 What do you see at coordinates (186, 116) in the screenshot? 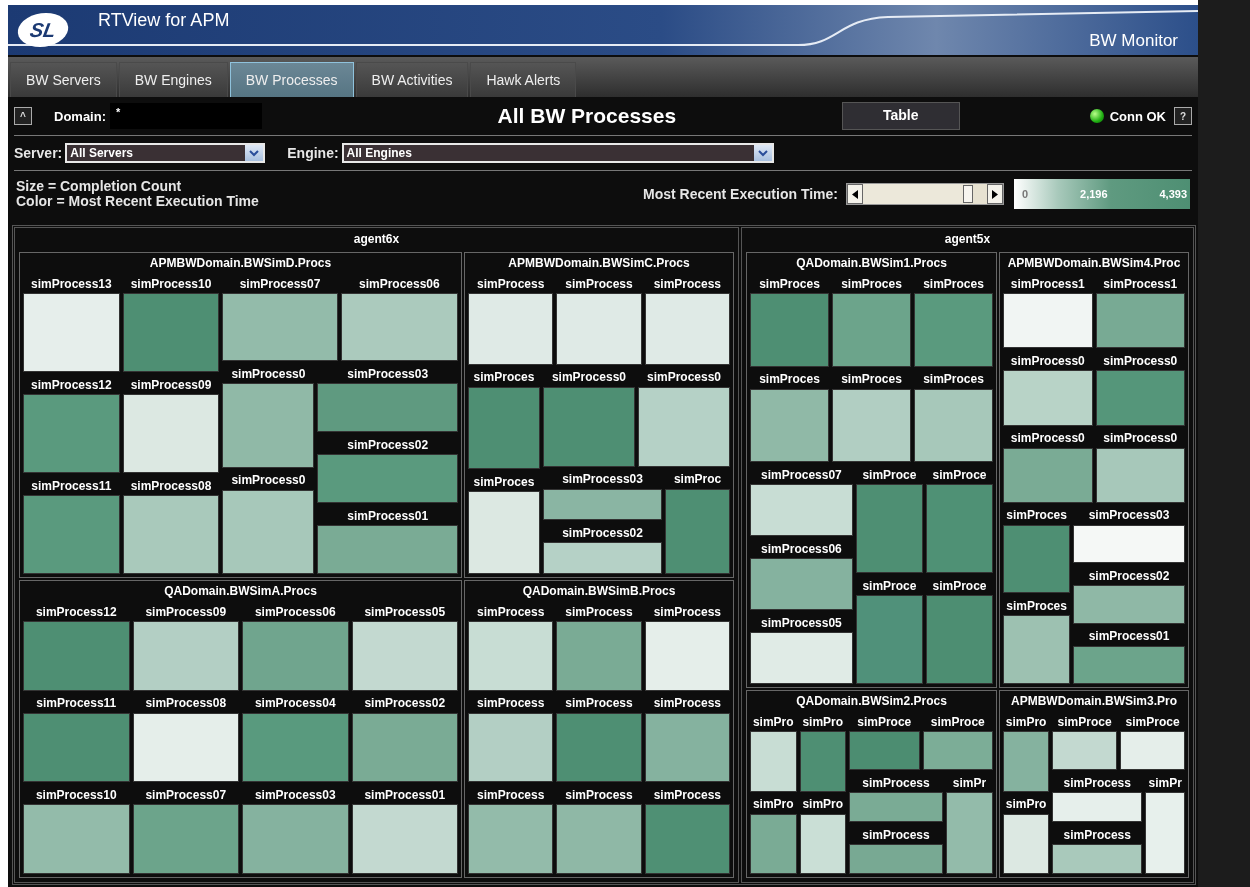
I see `domain-field: *` at bounding box center [186, 116].